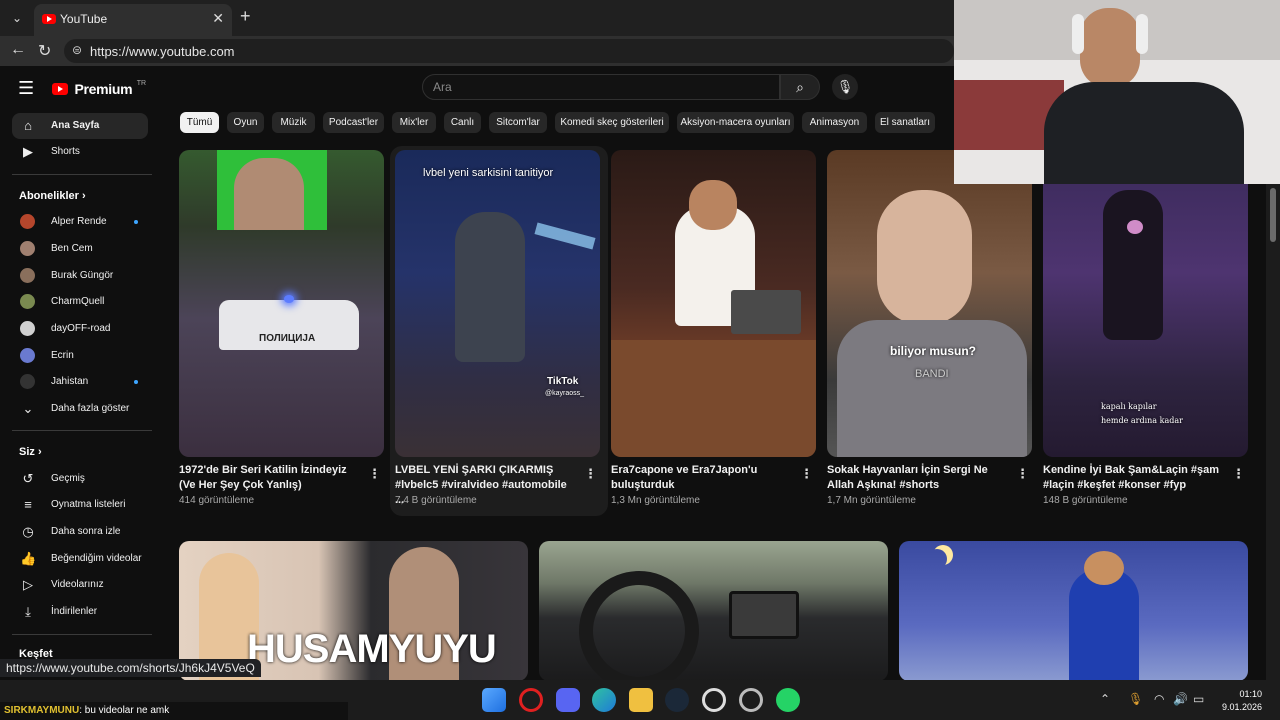 This screenshot has width=1280, height=720. I want to click on chip-action-adventure-games: Aksiyon-macera oyunları, so click(735, 122).